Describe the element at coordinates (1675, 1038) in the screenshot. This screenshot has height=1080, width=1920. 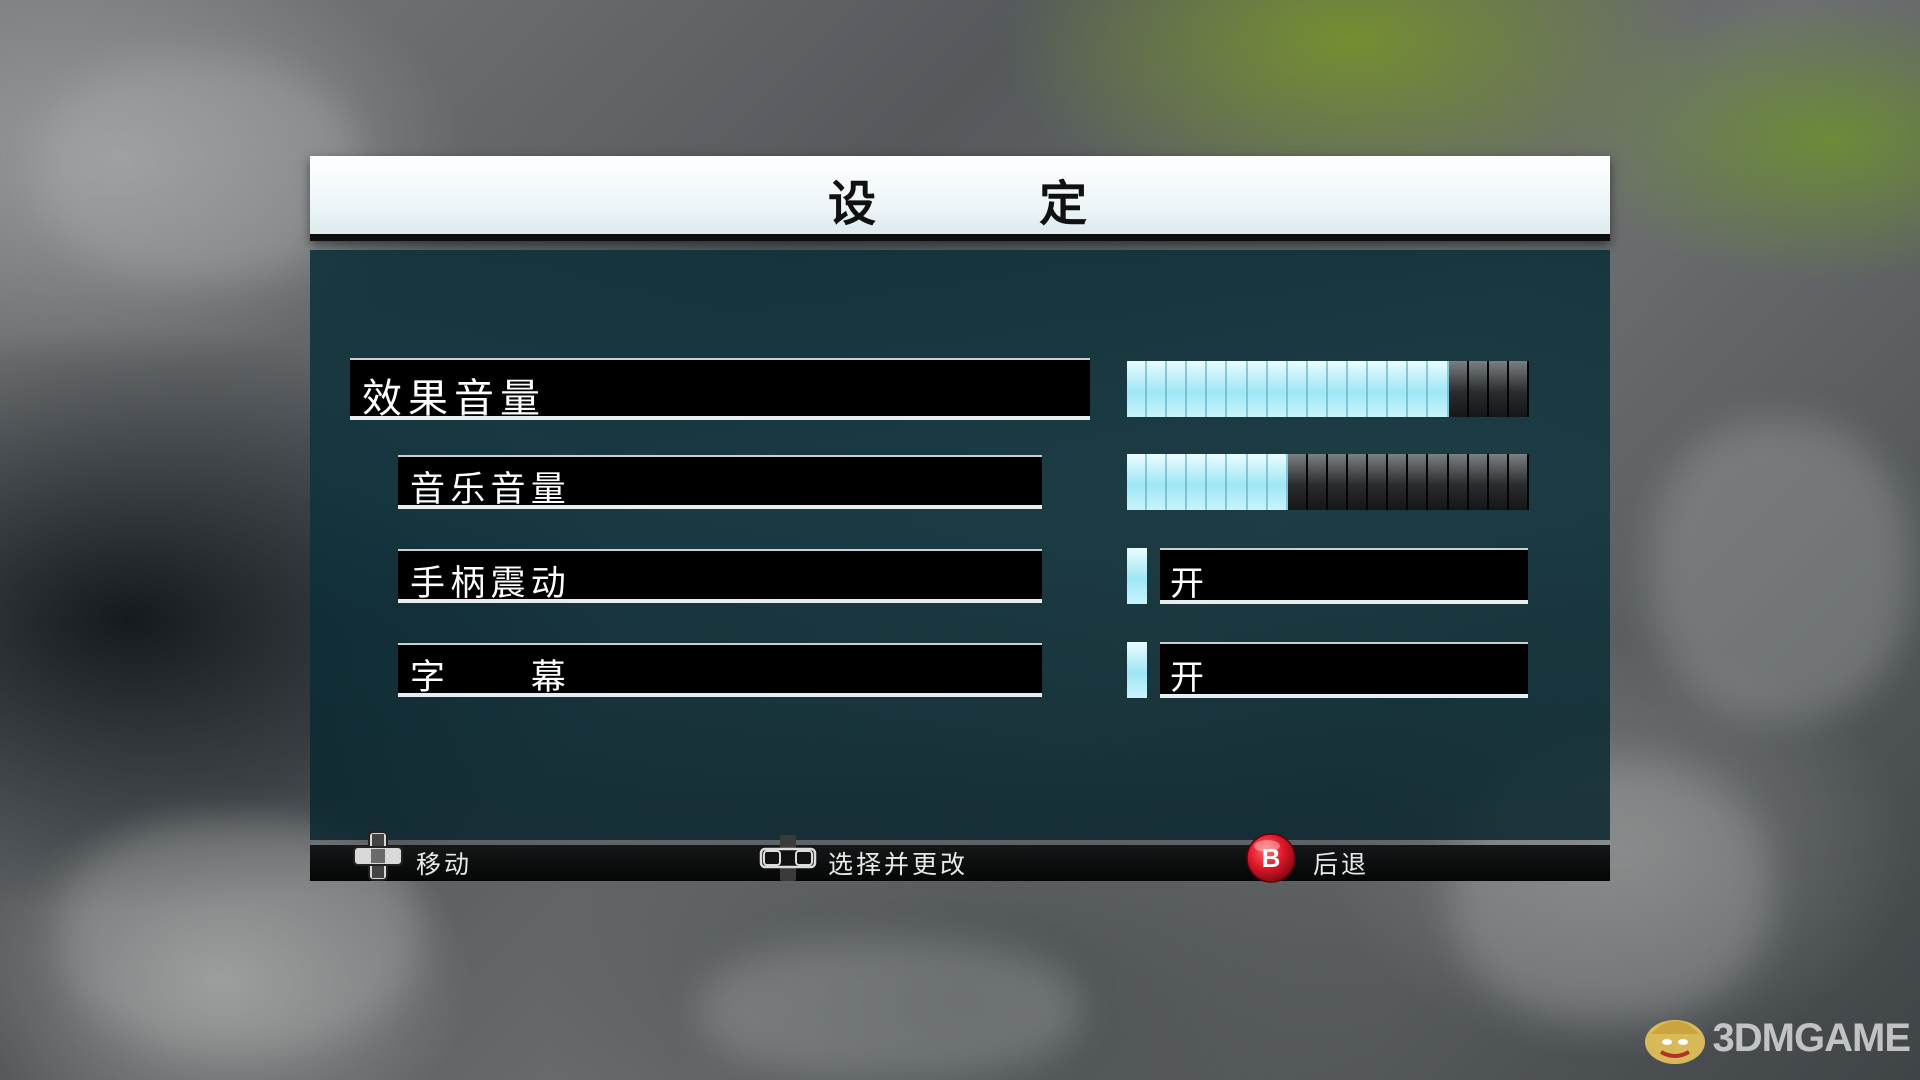
I see `watermark-mascot-icon` at that location.